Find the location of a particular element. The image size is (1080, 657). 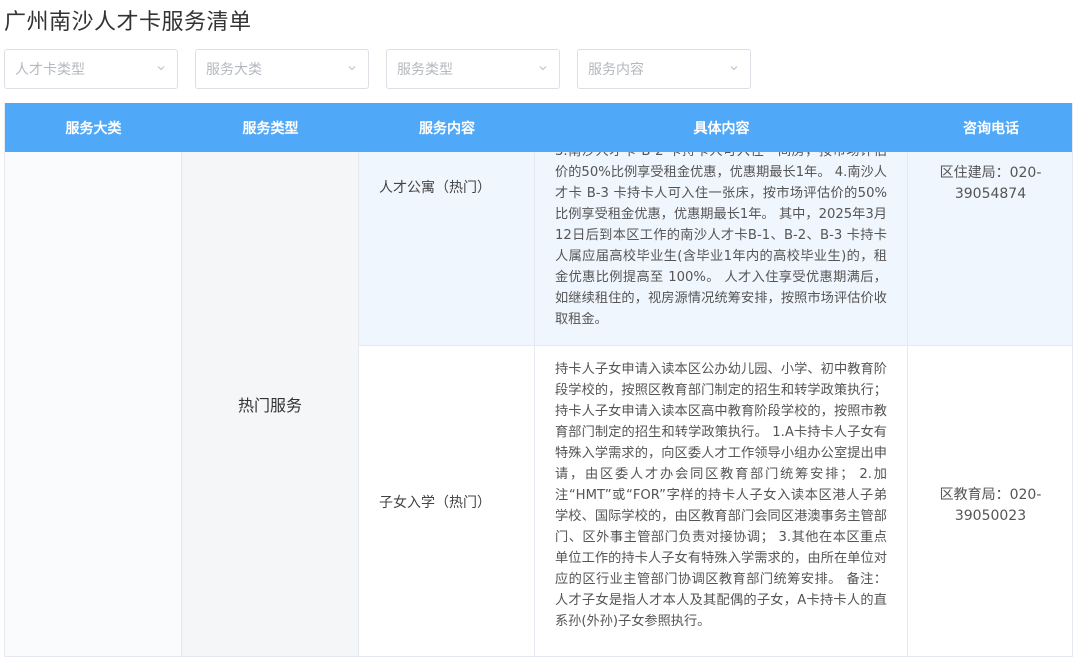

table-row-phone: 区住建局：020-39054874 is located at coordinates (990, 249).